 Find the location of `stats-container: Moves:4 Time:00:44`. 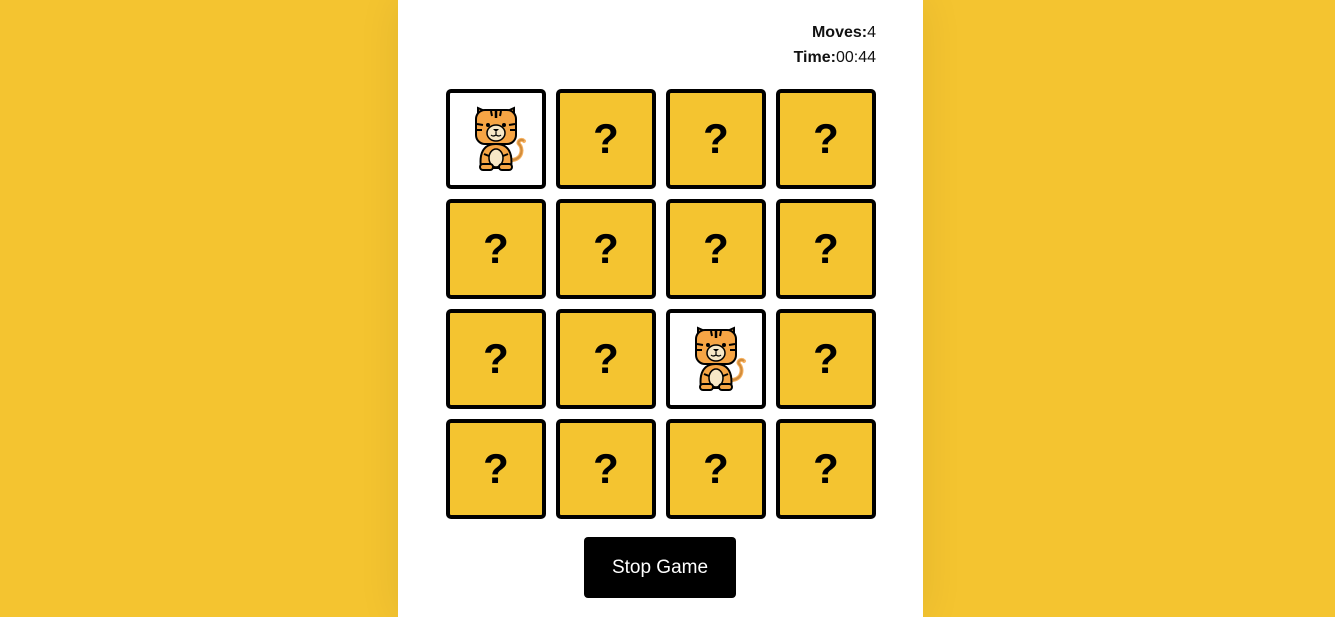

stats-container: Moves:4 Time:00:44 is located at coordinates (835, 45).